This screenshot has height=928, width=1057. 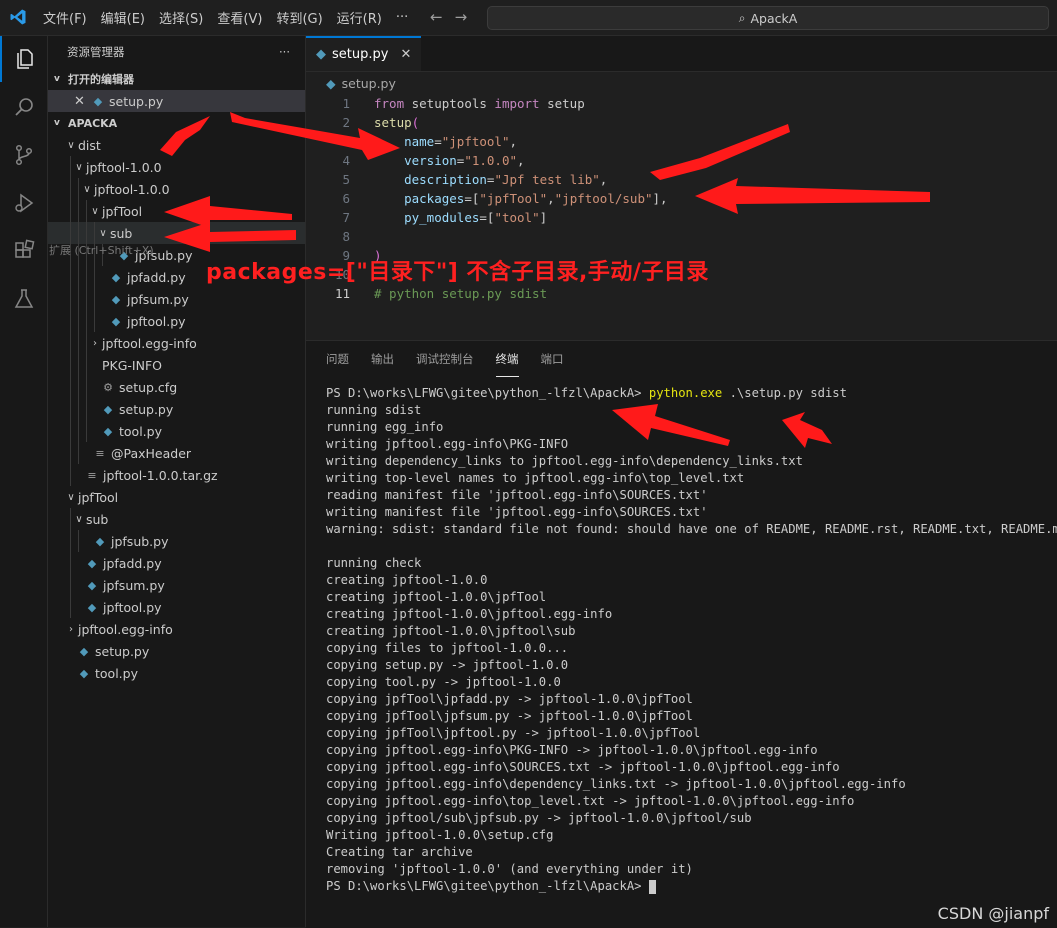 What do you see at coordinates (108, 387) in the screenshot?
I see `gear-icon: ⚙` at bounding box center [108, 387].